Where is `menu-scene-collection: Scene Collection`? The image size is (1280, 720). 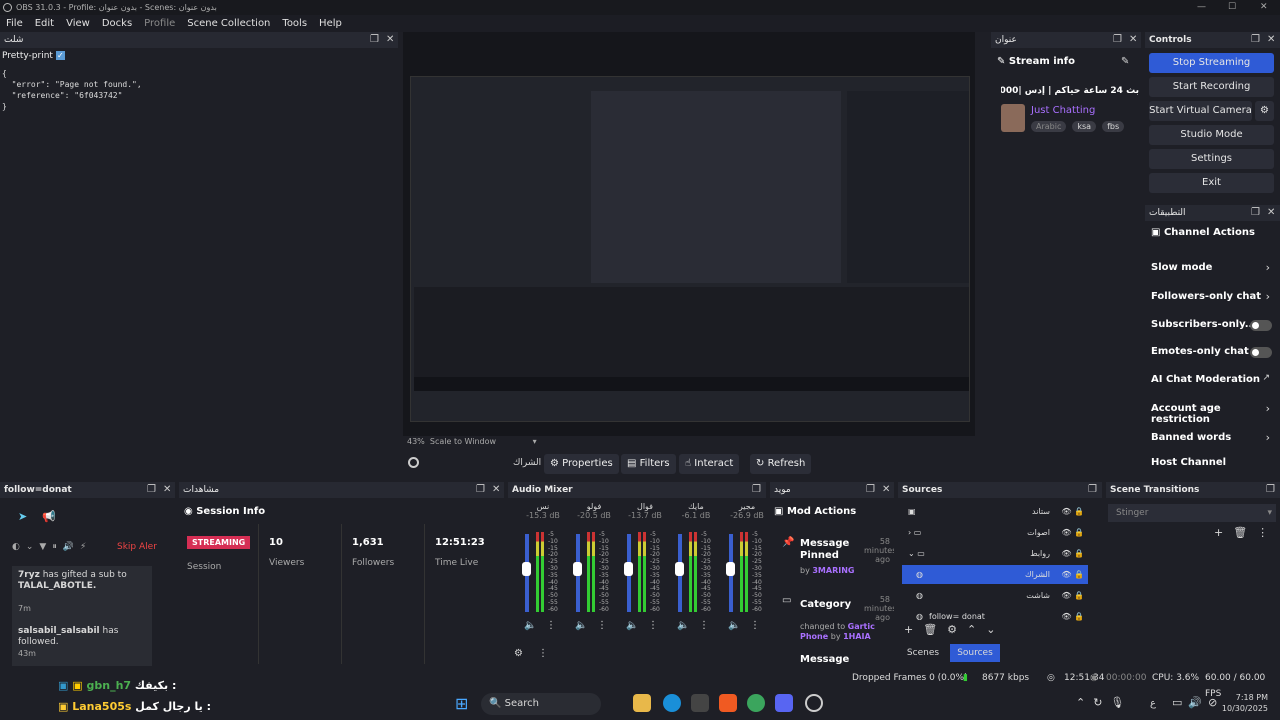 menu-scene-collection: Scene Collection is located at coordinates (228, 23).